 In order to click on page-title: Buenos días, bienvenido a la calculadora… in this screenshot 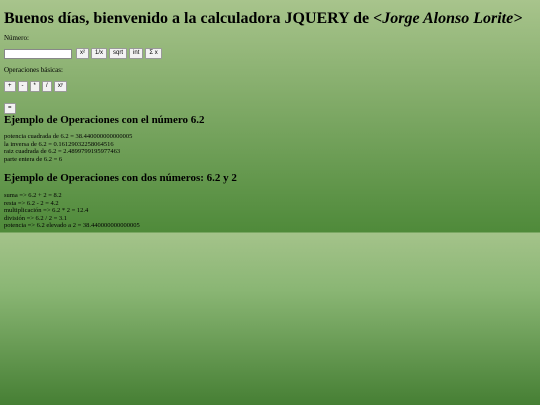, I will do `click(263, 19)`.